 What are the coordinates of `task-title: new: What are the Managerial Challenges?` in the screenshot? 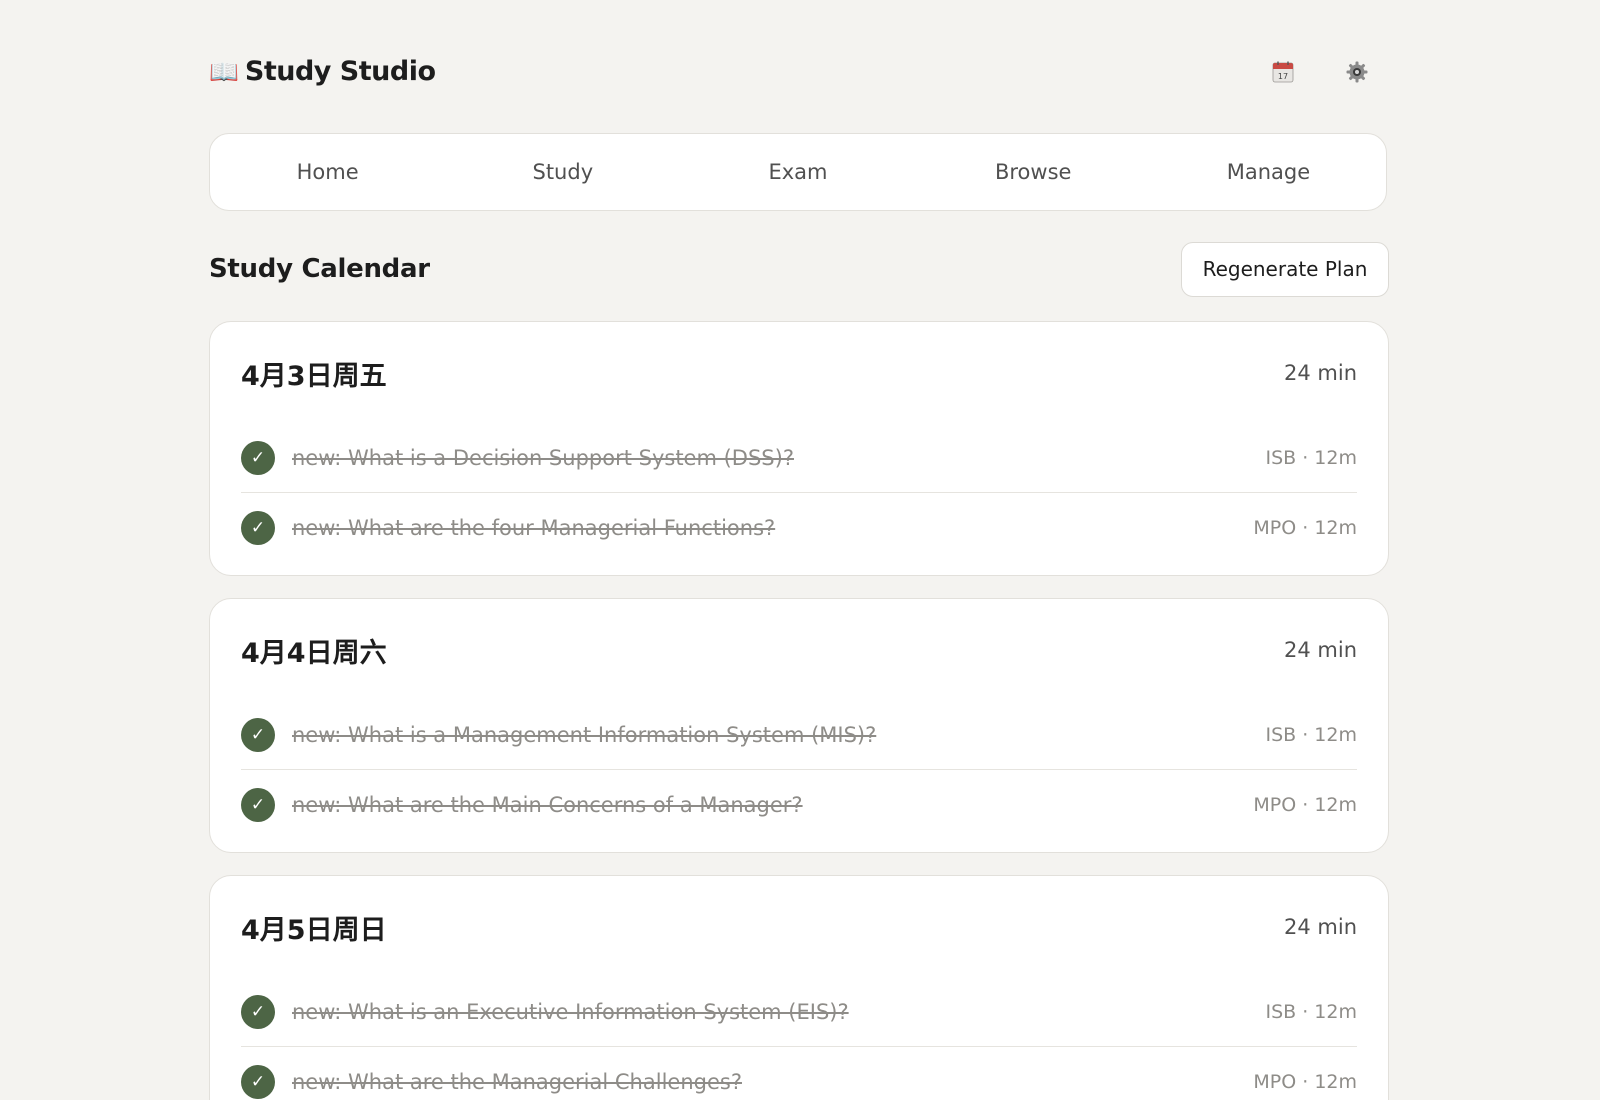 It's located at (517, 1081).